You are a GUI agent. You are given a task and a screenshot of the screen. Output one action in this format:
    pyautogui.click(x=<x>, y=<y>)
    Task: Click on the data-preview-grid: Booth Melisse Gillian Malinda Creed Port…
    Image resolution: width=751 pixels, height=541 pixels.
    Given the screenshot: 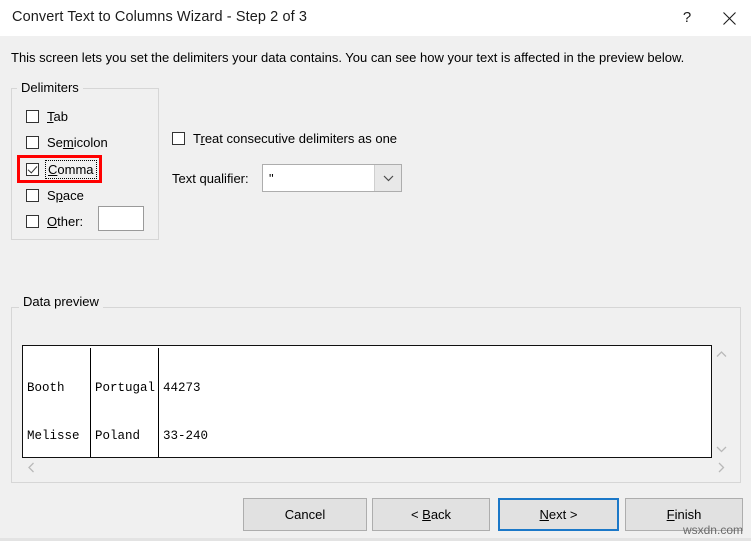 What is the action you would take?
    pyautogui.click(x=115, y=401)
    